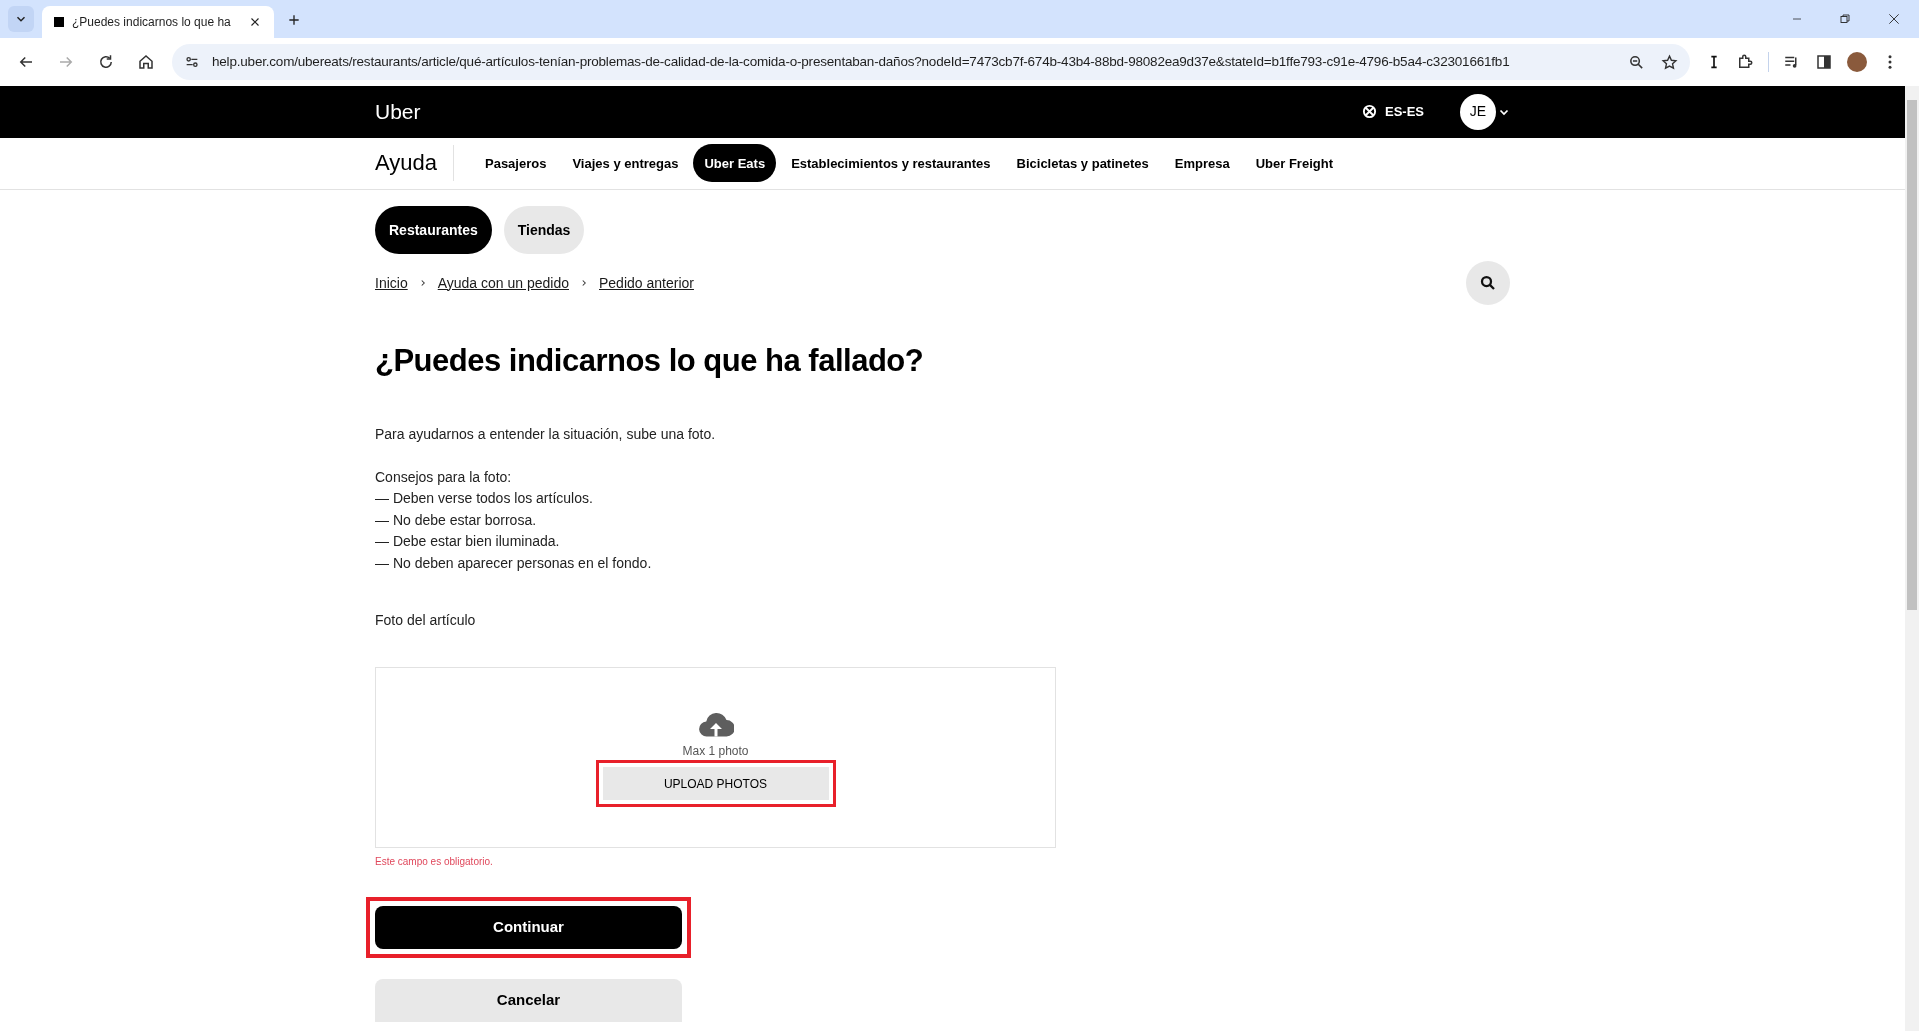 The image size is (1919, 1031). Describe the element at coordinates (646, 283) in the screenshot. I see `breadcrumb-link: Pedido anterior` at that location.